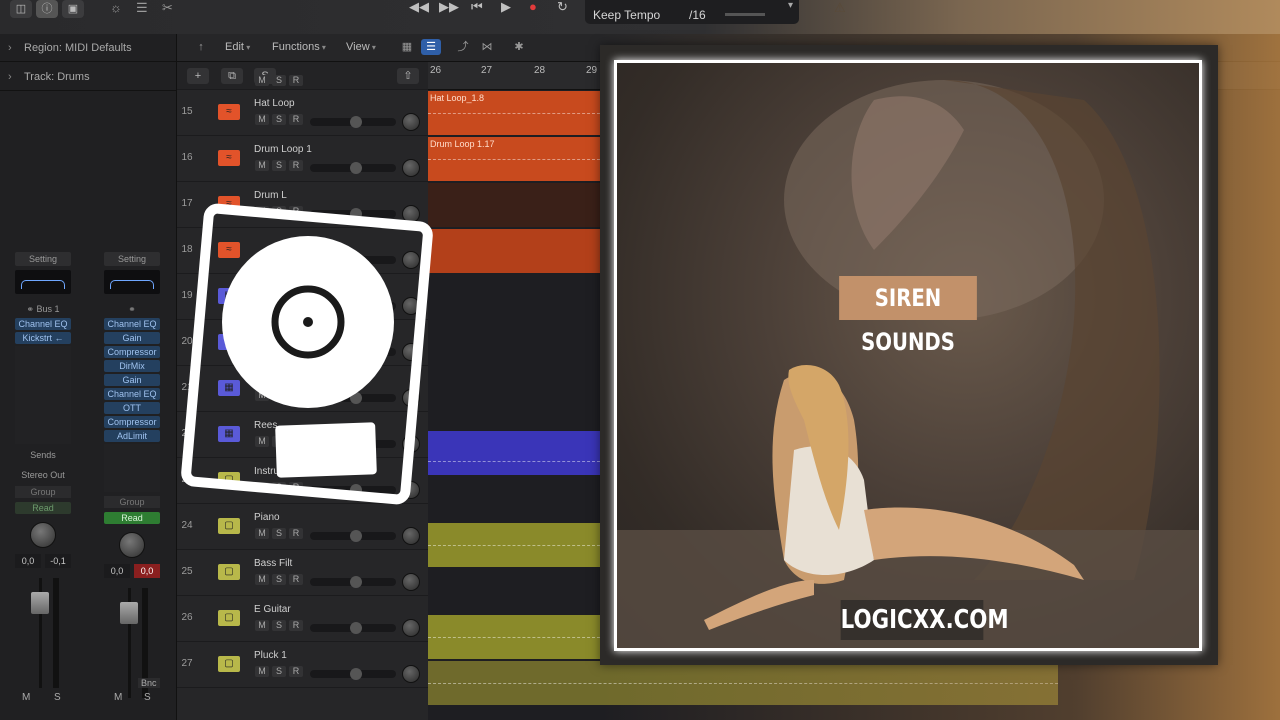  What do you see at coordinates (270, 195) in the screenshot?
I see `track-name: Drum L` at bounding box center [270, 195].